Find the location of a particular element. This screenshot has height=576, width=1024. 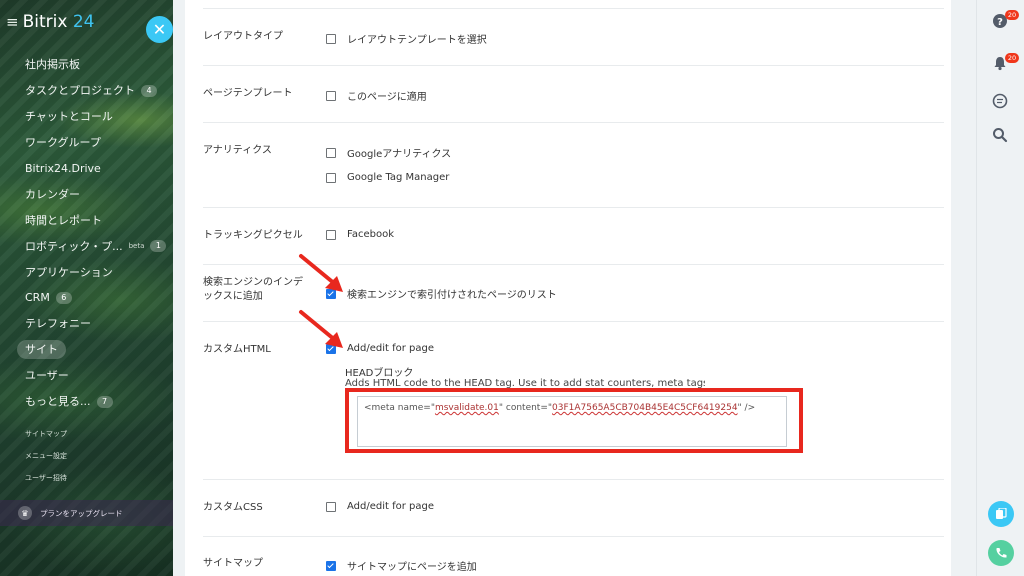

sitemap-link: サイトマップ is located at coordinates (46, 434).